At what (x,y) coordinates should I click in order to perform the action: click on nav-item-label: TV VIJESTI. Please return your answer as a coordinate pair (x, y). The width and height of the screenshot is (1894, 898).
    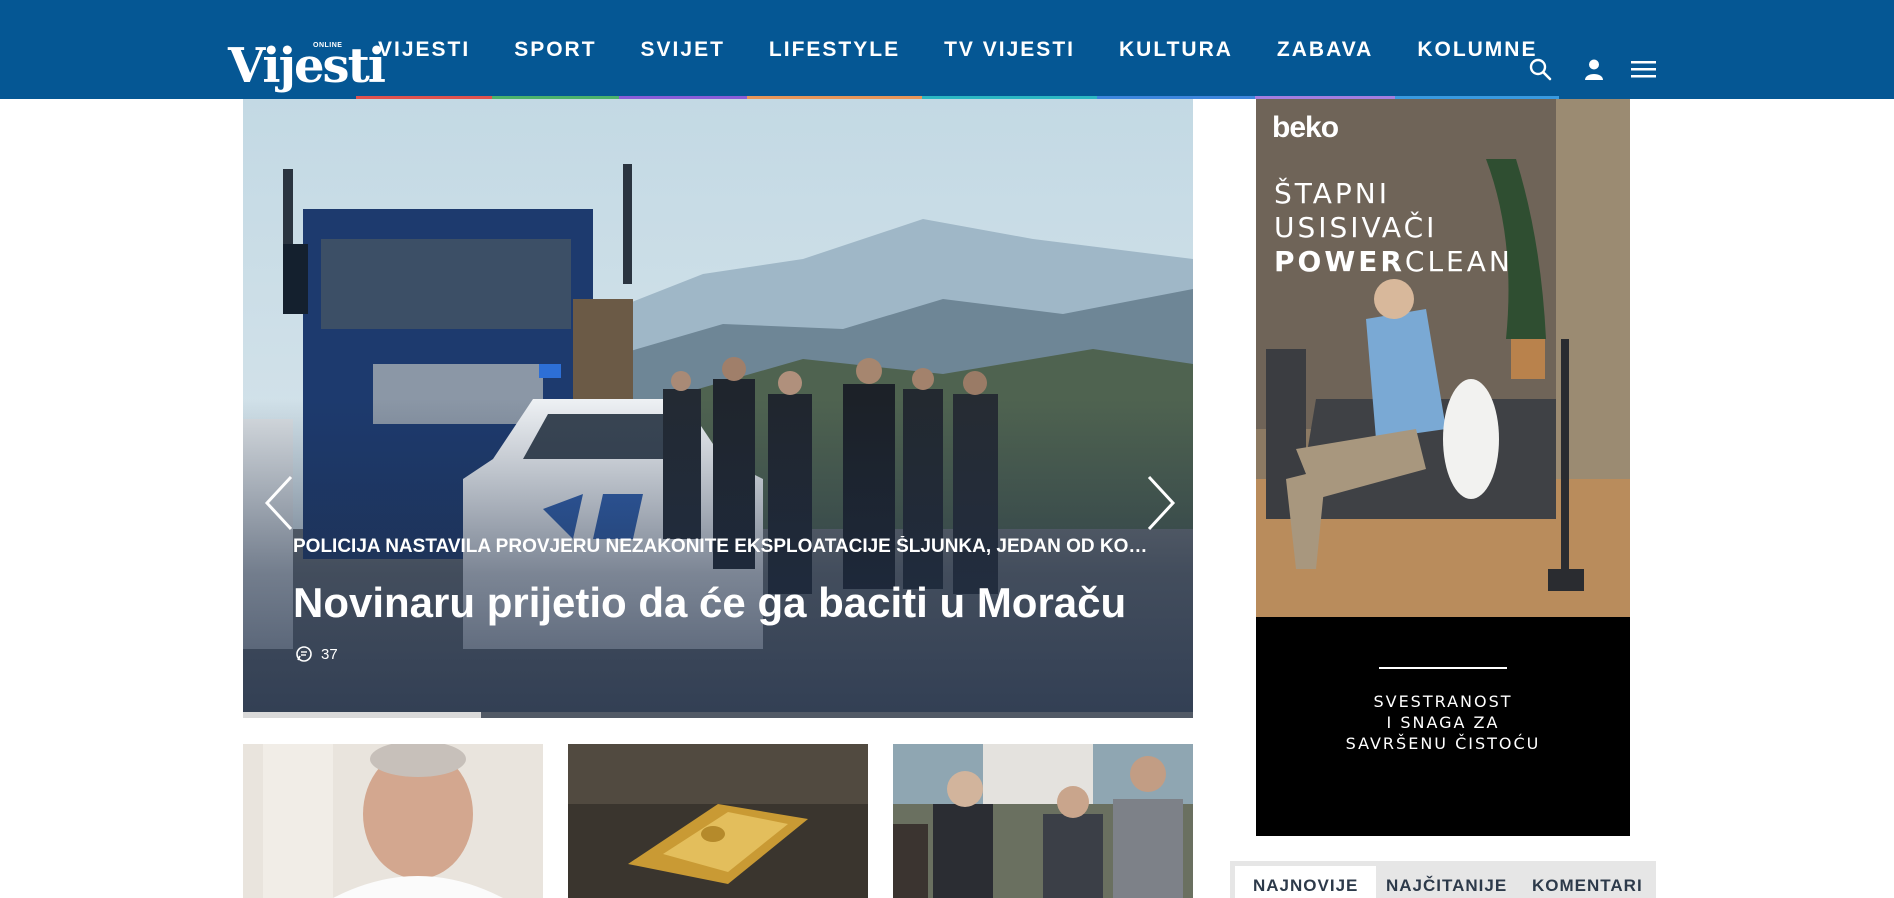
    Looking at the image, I should click on (1009, 49).